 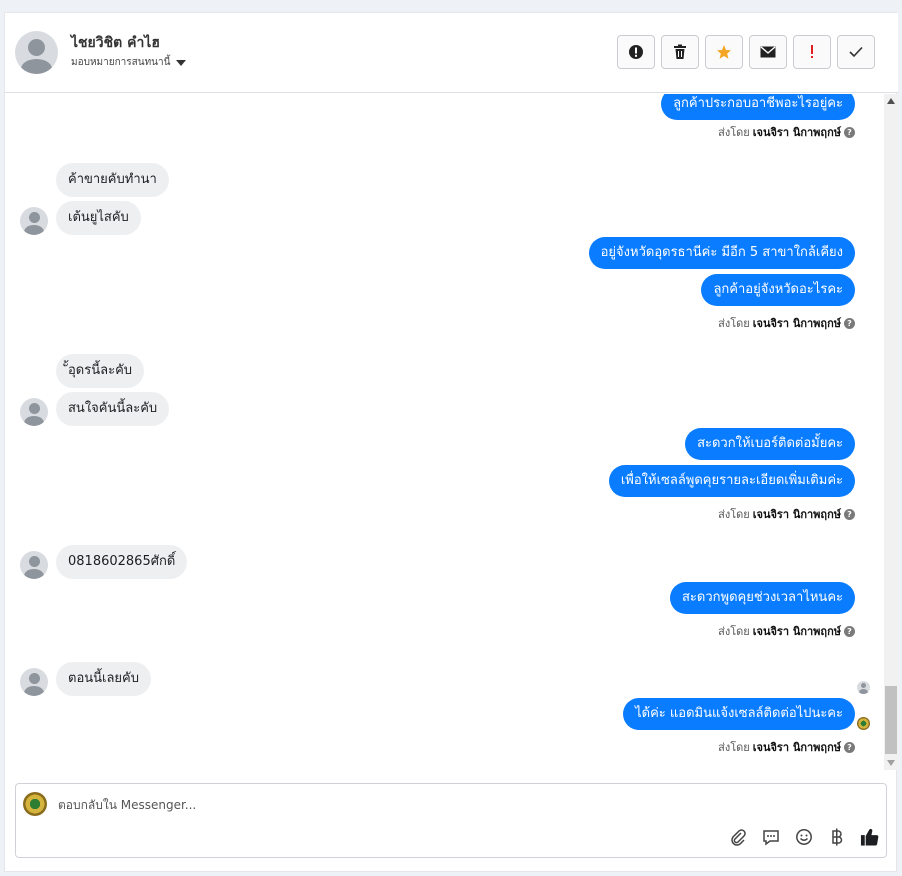 I want to click on assign-label: มอบหมายการสนทนานี้, so click(x=121, y=62).